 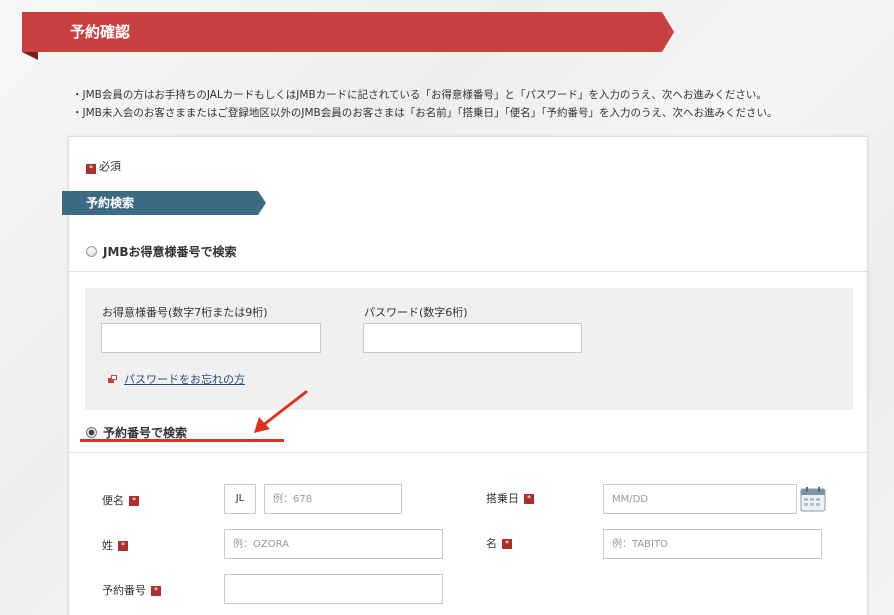 What do you see at coordinates (184, 379) in the screenshot?
I see `forgot-password-link-text: パスワードをお忘れの方` at bounding box center [184, 379].